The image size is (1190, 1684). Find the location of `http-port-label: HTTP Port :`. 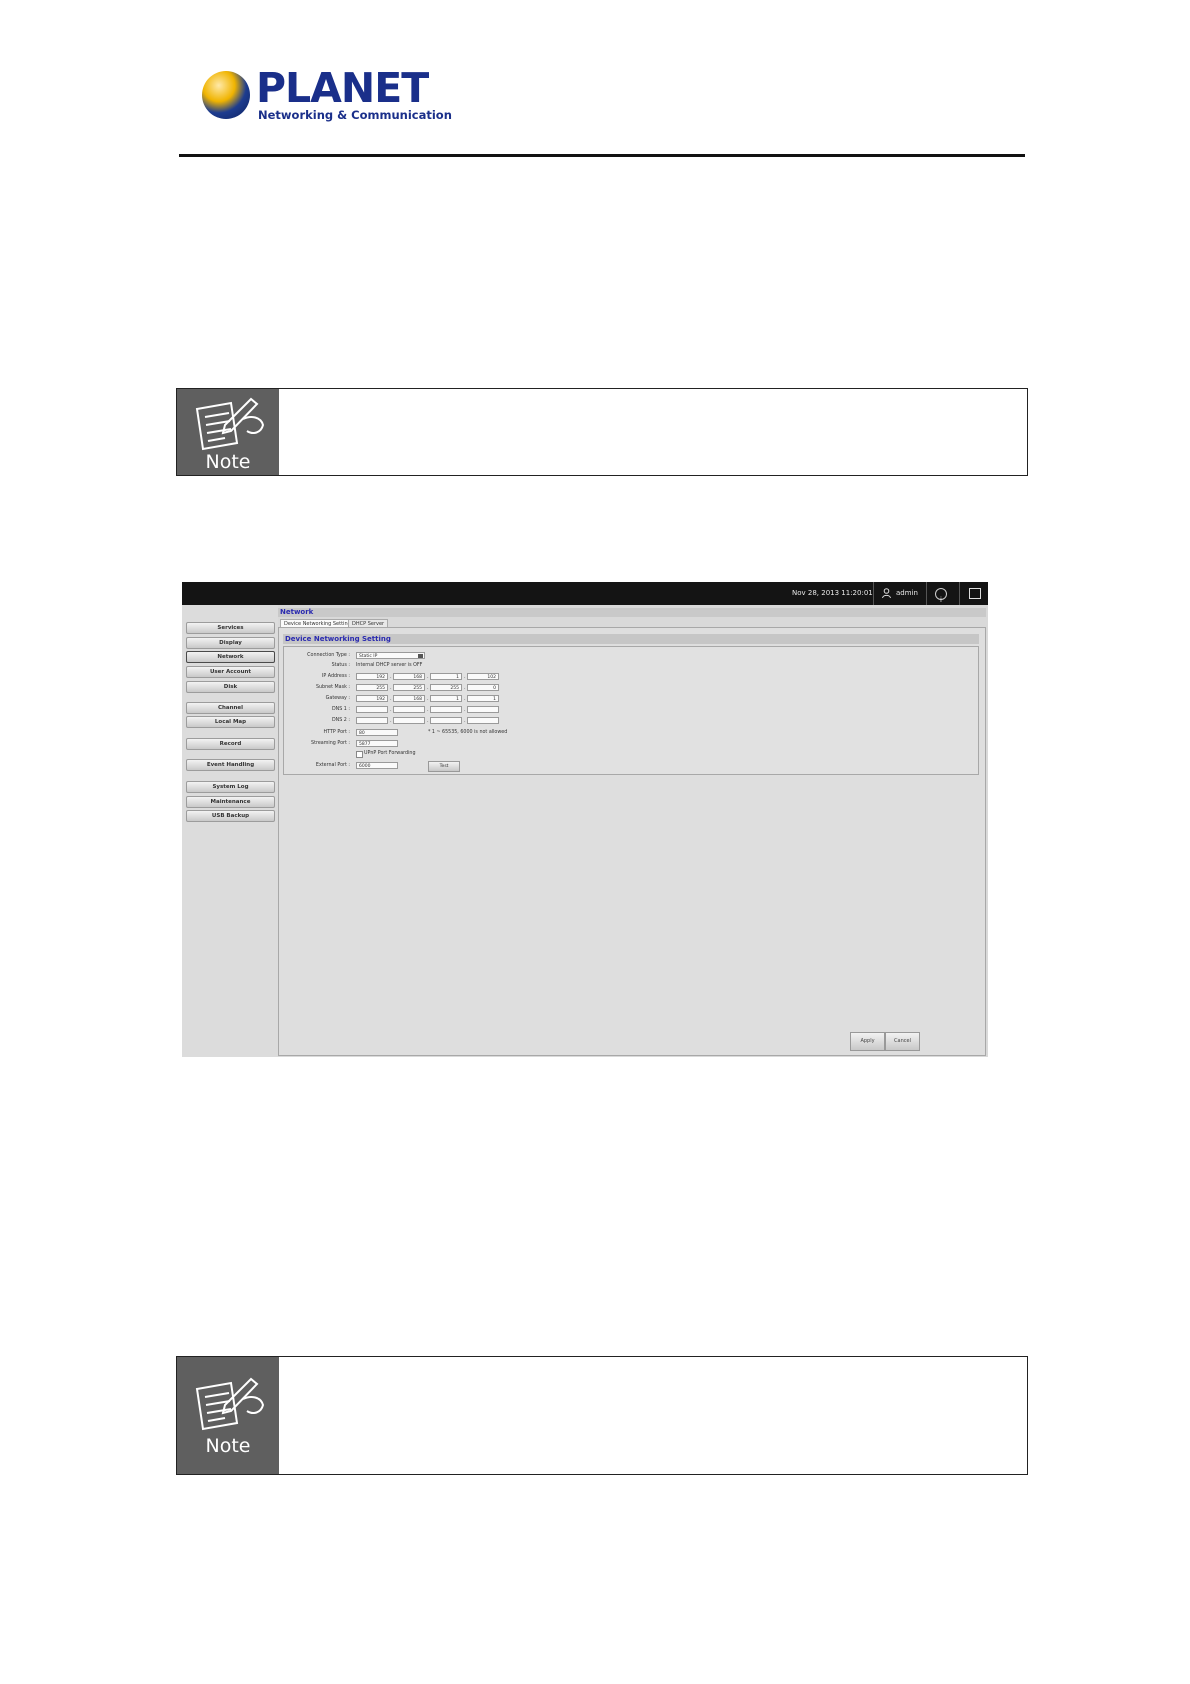

http-port-label: HTTP Port : is located at coordinates (336, 732).